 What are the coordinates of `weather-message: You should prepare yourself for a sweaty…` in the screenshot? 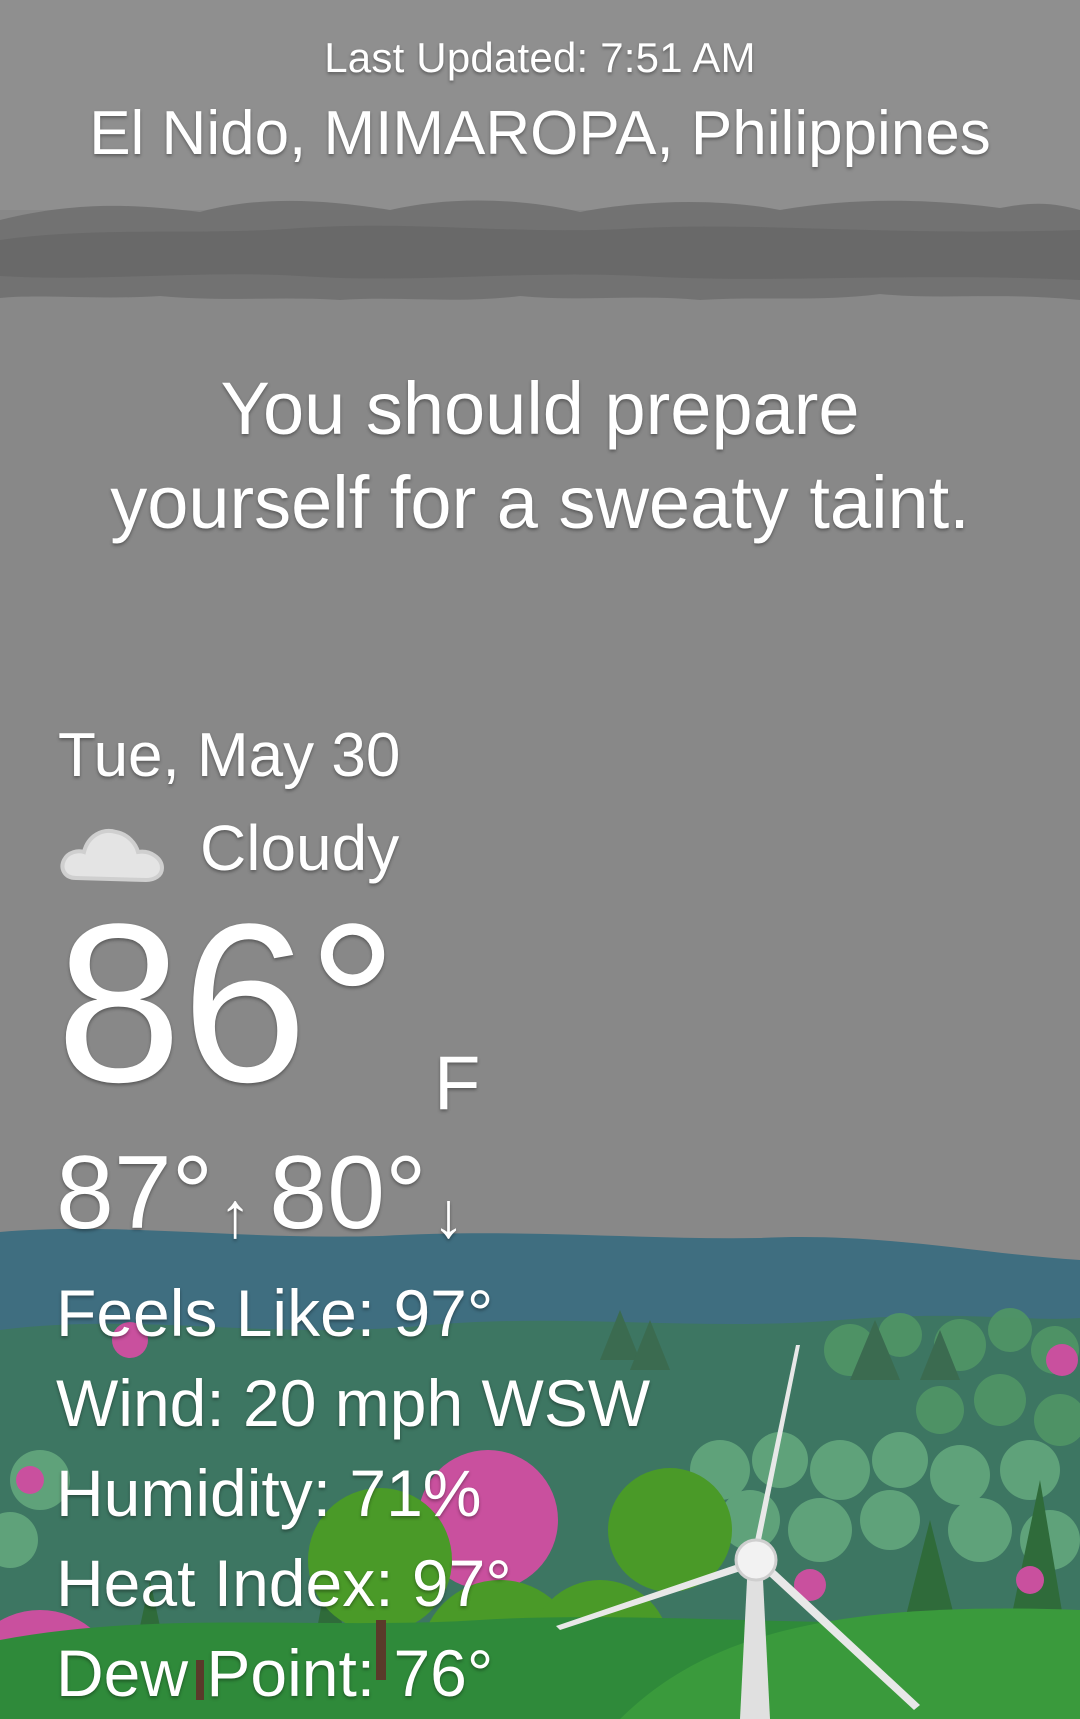 It's located at (540, 456).